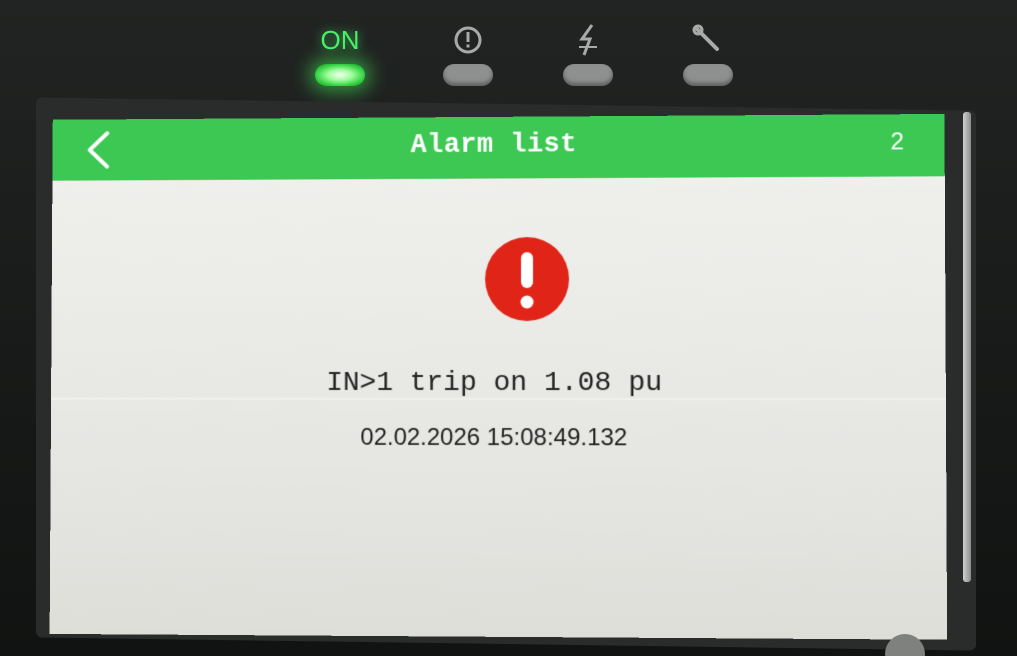 Image resolution: width=1017 pixels, height=656 pixels. I want to click on alarm-timestamp: 02.02.2026 15:08:49.132, so click(498, 437).